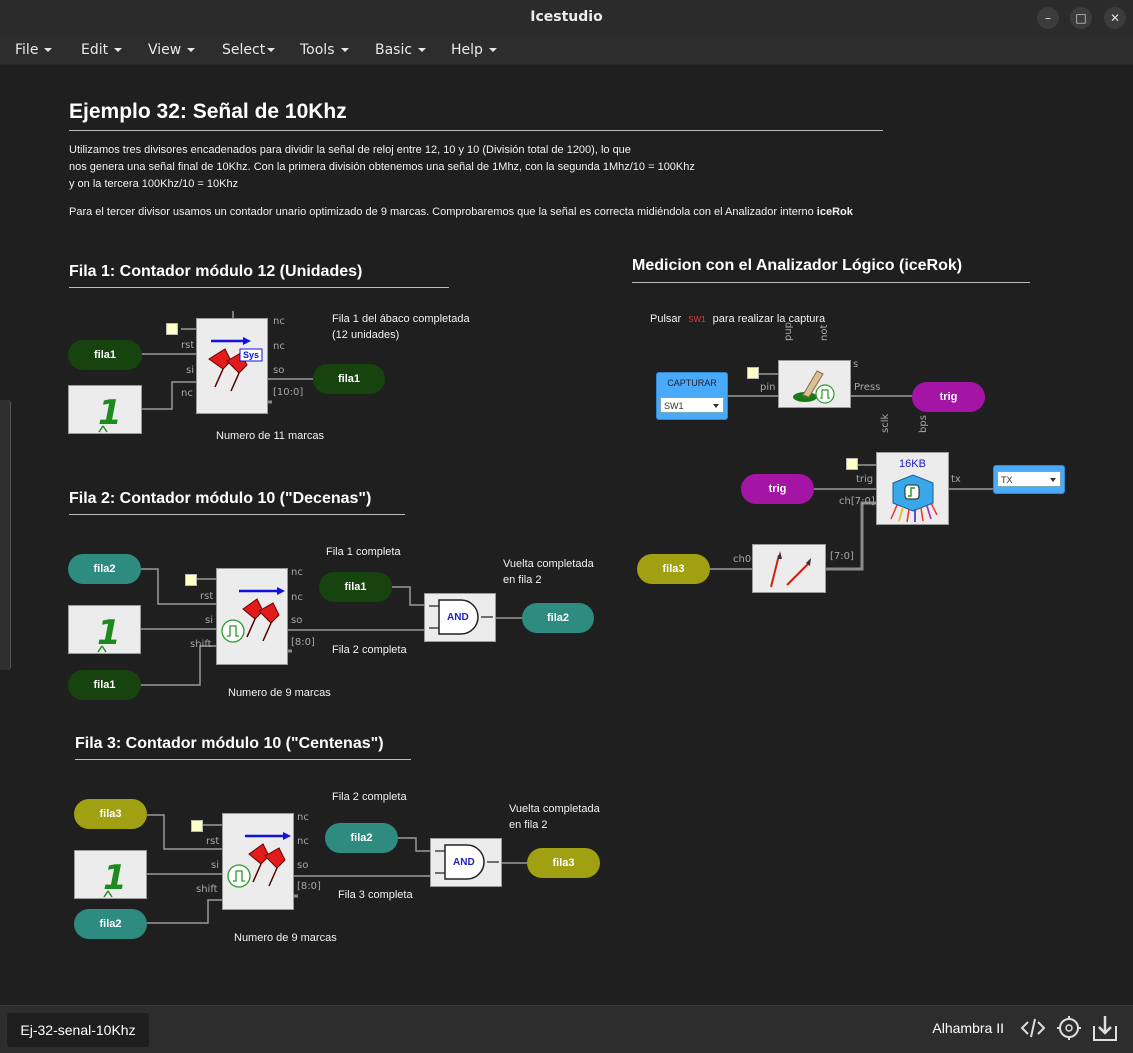  Describe the element at coordinates (742, 559) in the screenshot. I see `port-ch0: ch0` at that location.